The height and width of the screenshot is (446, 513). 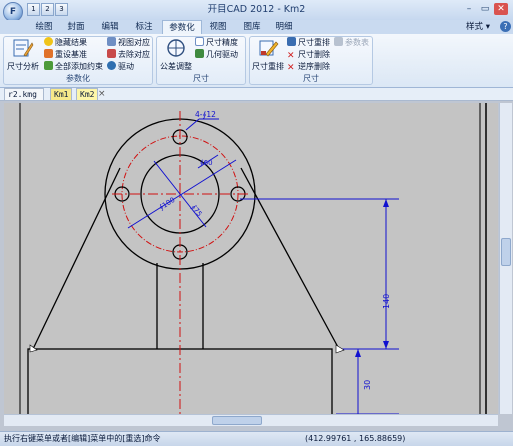 What do you see at coordinates (311, 78) in the screenshot?
I see `group-arrange-label: 尺寸` at bounding box center [311, 78].